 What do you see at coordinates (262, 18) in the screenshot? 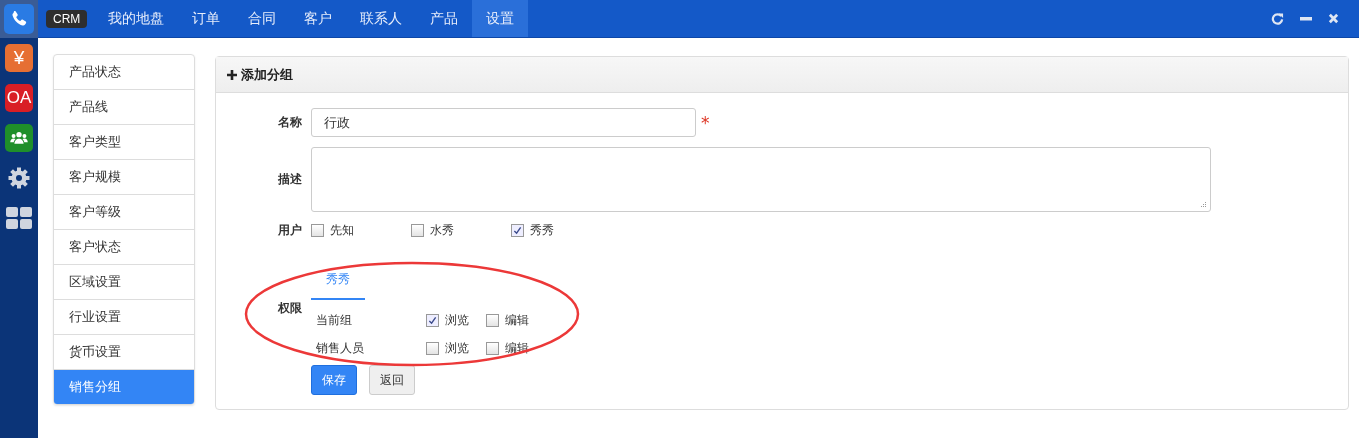
I see `nav-tab: 合同` at bounding box center [262, 18].